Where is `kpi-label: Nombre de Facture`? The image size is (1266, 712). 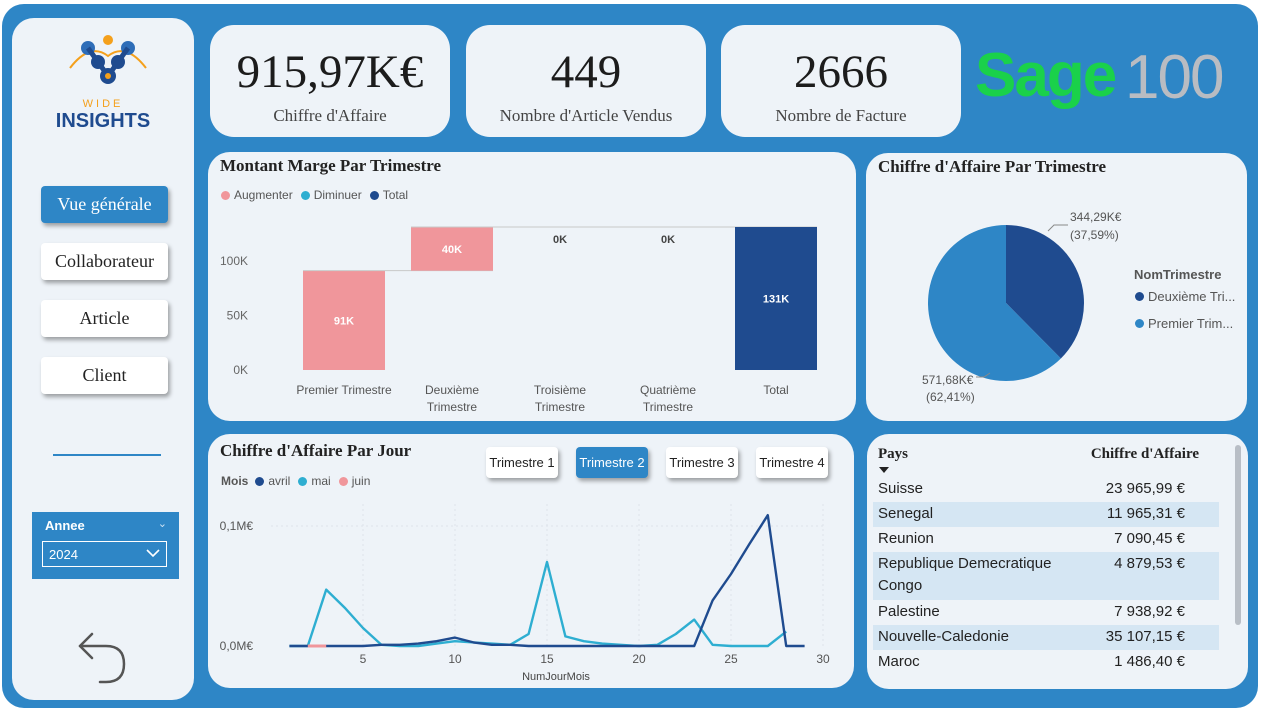 kpi-label: Nombre de Facture is located at coordinates (841, 115).